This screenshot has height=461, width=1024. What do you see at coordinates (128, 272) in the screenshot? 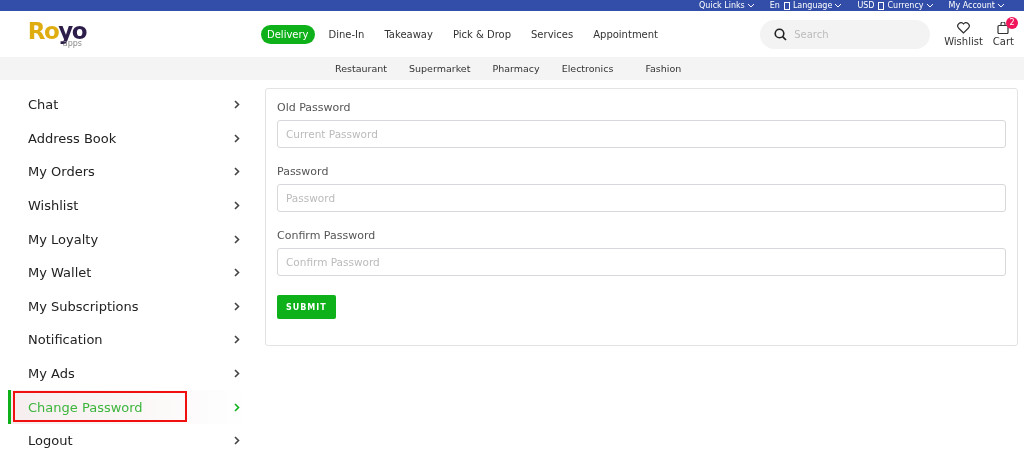
I see `sidebar-item: My Wallet` at bounding box center [128, 272].